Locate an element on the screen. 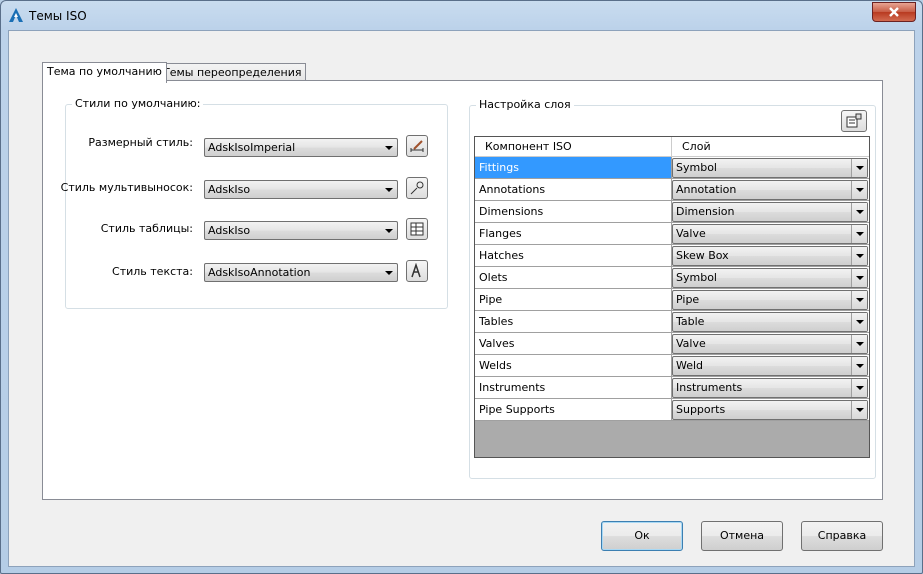 The height and width of the screenshot is (574, 923). component-cell: Welds is located at coordinates (573, 366).